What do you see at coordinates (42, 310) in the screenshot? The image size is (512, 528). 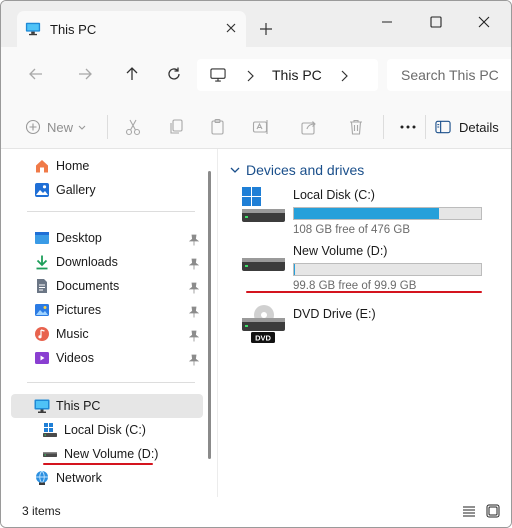 I see `pictures-icon` at bounding box center [42, 310].